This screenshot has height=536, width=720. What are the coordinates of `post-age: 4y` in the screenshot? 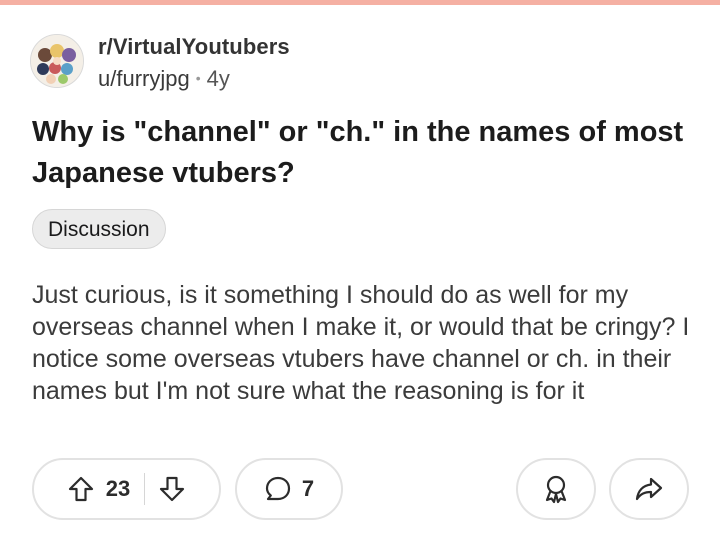 It's located at (218, 78).